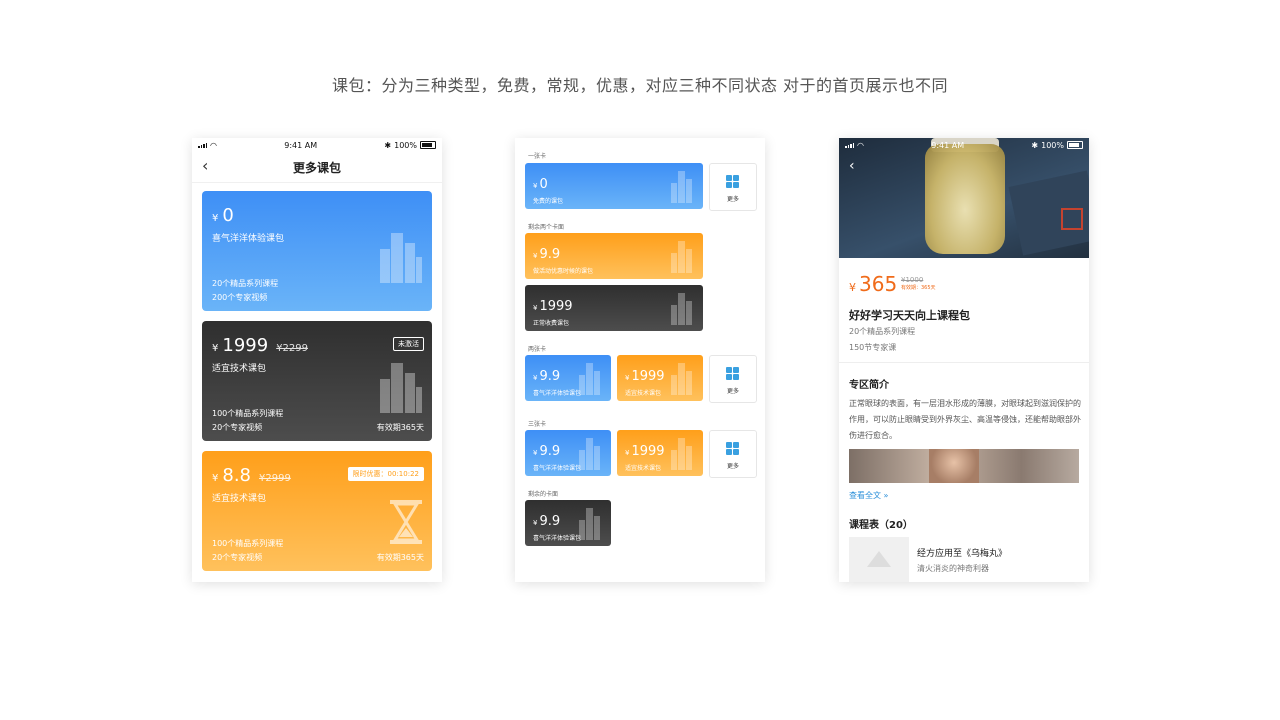  What do you see at coordinates (881, 525) in the screenshot?
I see `schedule-heading: 课程表（20）` at bounding box center [881, 525].